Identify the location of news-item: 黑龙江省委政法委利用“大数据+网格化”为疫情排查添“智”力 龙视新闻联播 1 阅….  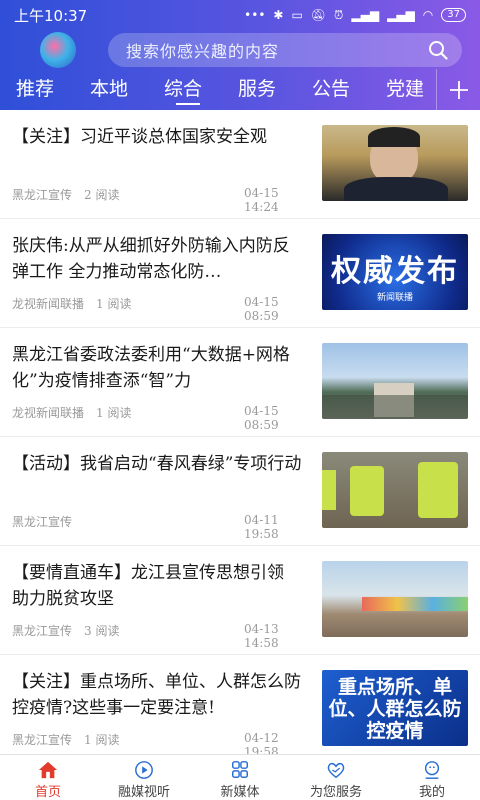
(240, 382).